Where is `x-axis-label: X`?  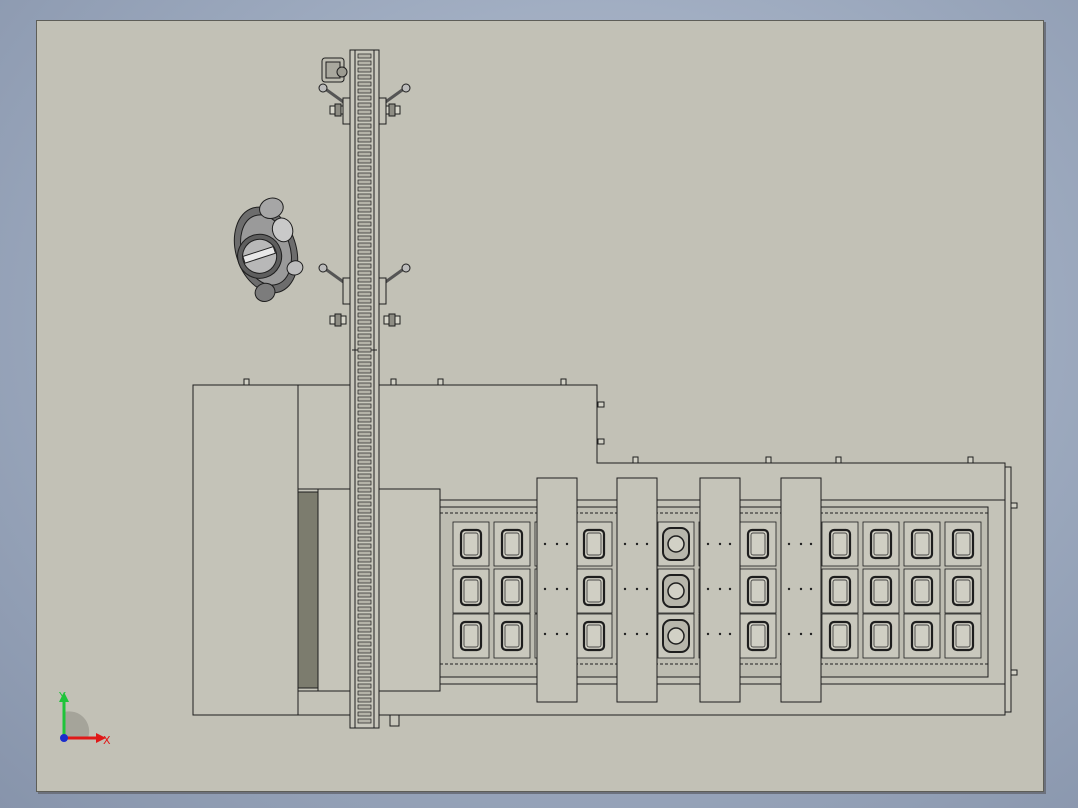
x-axis-label: X is located at coordinates (107, 740).